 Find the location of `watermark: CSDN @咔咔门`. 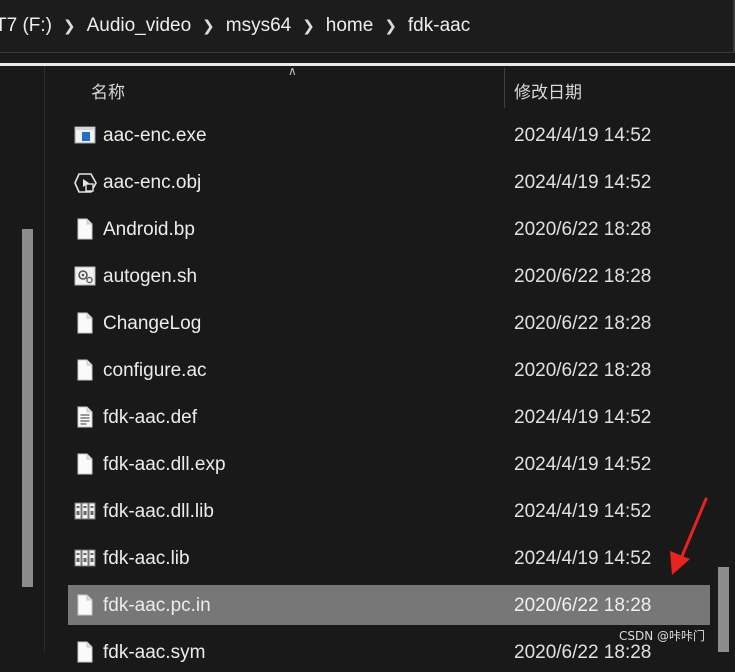

watermark: CSDN @咔咔门 is located at coordinates (662, 636).